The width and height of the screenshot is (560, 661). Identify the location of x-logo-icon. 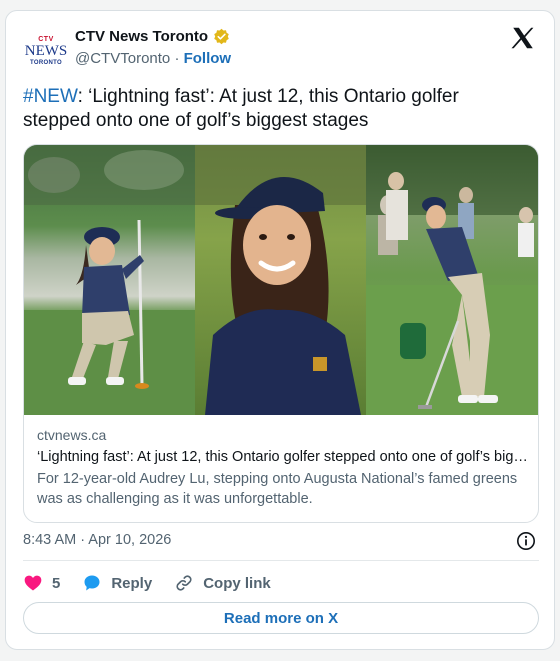
(523, 38).